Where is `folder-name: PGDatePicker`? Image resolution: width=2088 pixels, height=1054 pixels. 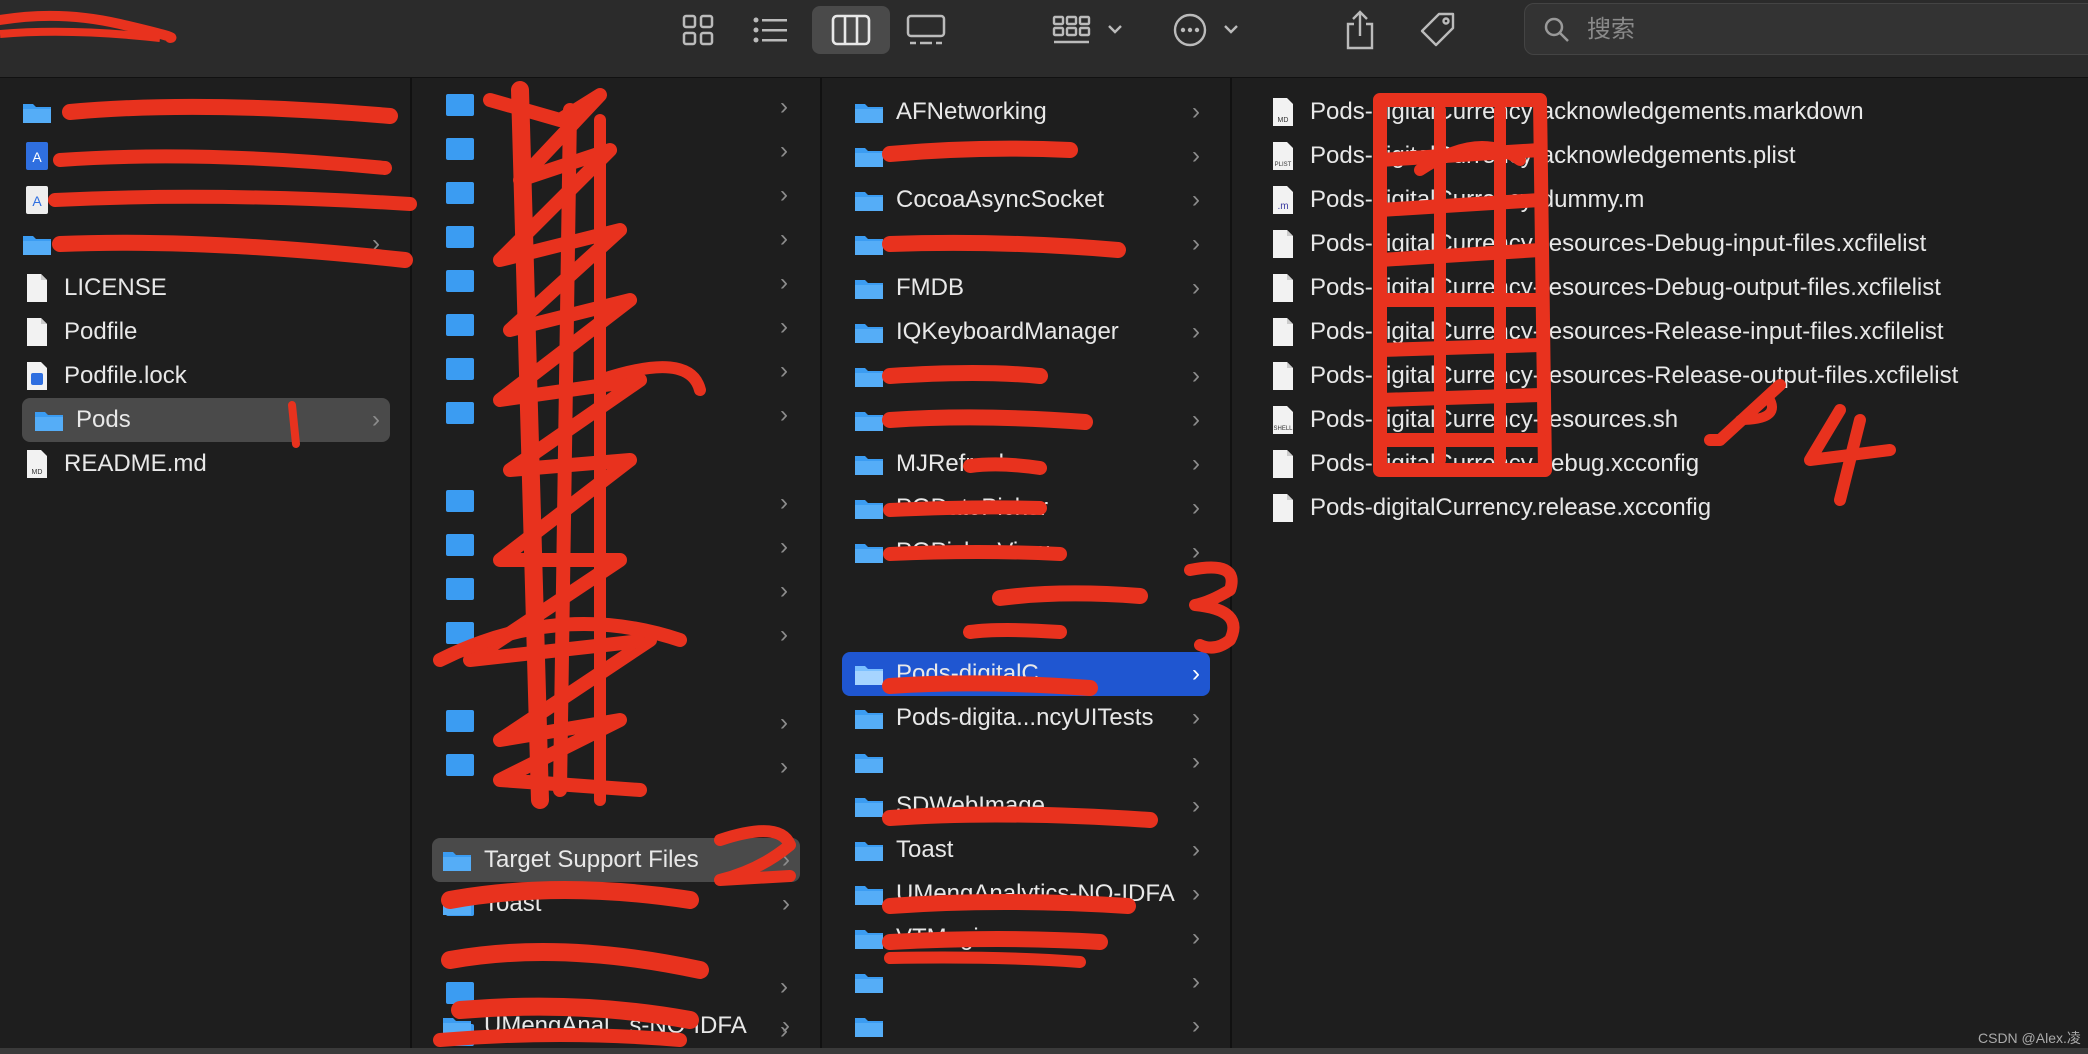
folder-name: PGDatePicker is located at coordinates (972, 507).